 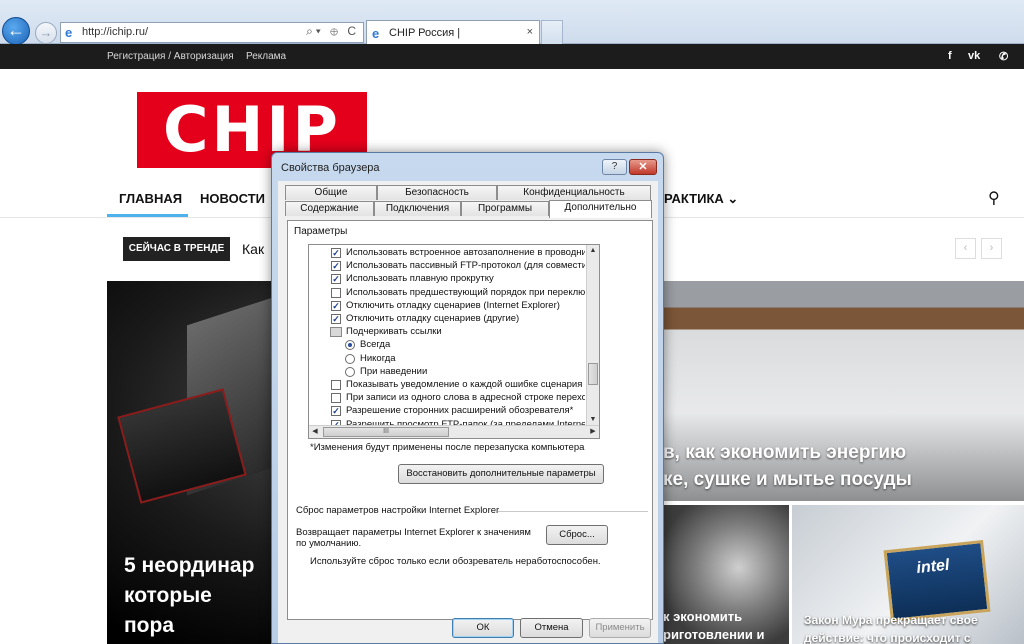 I want to click on cancel-button: Отмена, so click(x=551, y=628).